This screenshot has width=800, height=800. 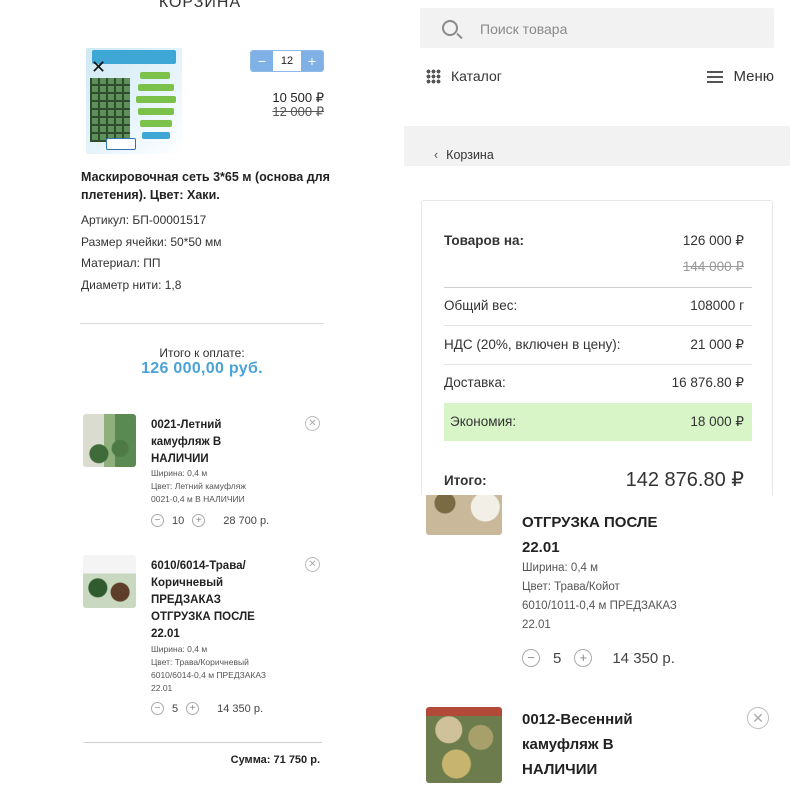 What do you see at coordinates (597, 28) in the screenshot?
I see `search-input: Поиск товара` at bounding box center [597, 28].